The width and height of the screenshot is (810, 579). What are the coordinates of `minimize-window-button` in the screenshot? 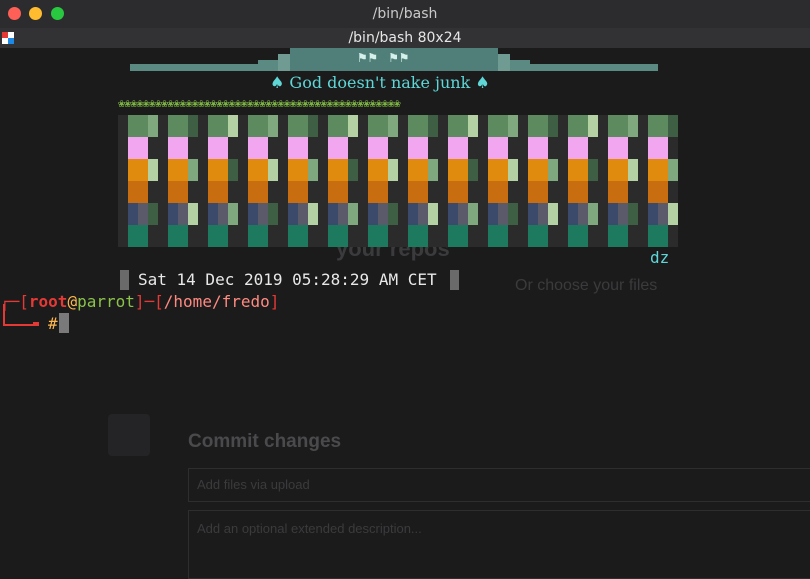 It's located at (35, 13).